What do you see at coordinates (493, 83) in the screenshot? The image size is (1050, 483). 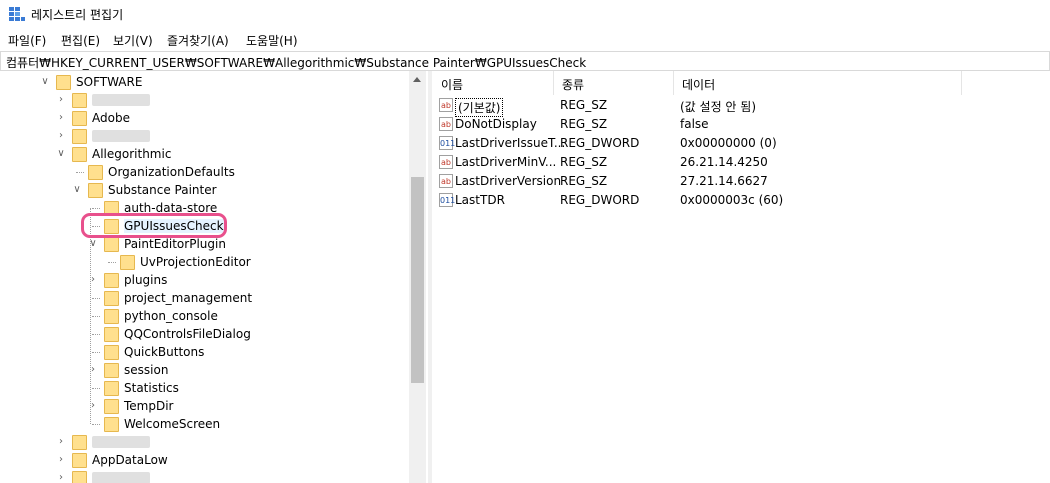 I see `column-header-name: 이름` at bounding box center [493, 83].